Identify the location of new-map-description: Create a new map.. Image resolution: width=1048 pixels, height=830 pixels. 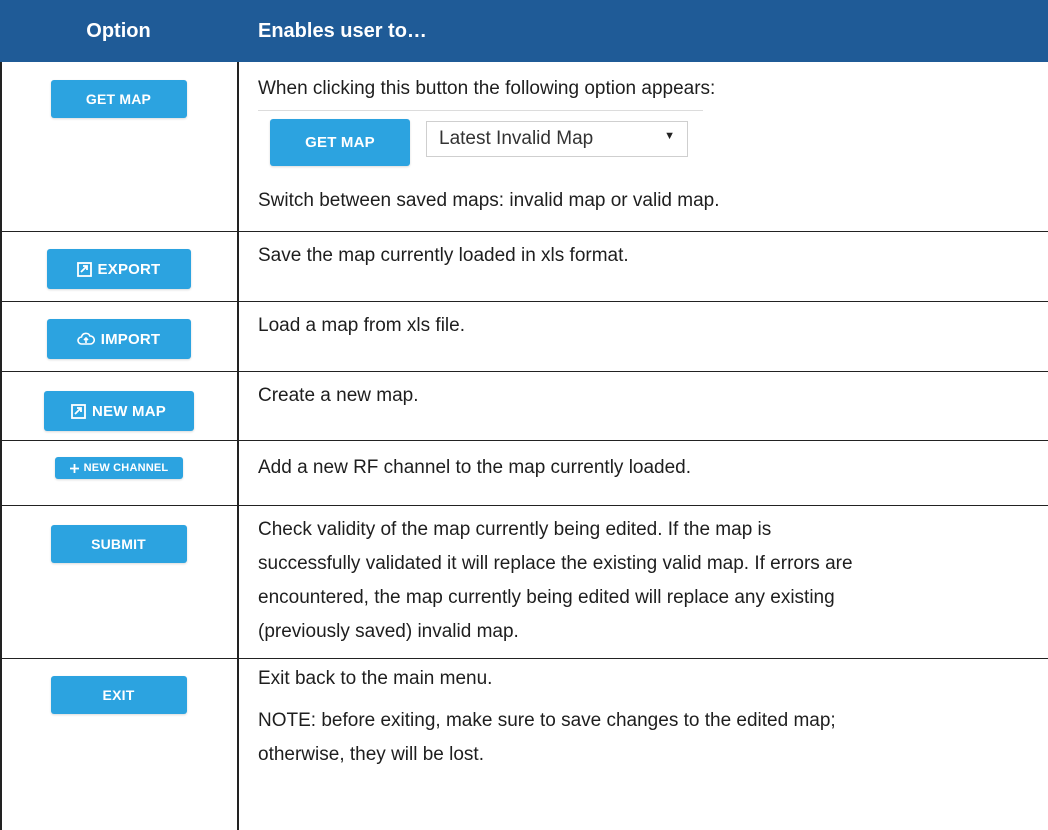
(338, 395).